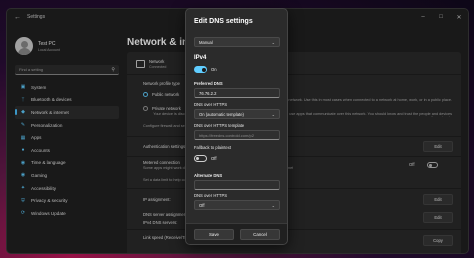 The height and width of the screenshot is (258, 474). I want to click on dns-mode-value: Manual, so click(206, 42).